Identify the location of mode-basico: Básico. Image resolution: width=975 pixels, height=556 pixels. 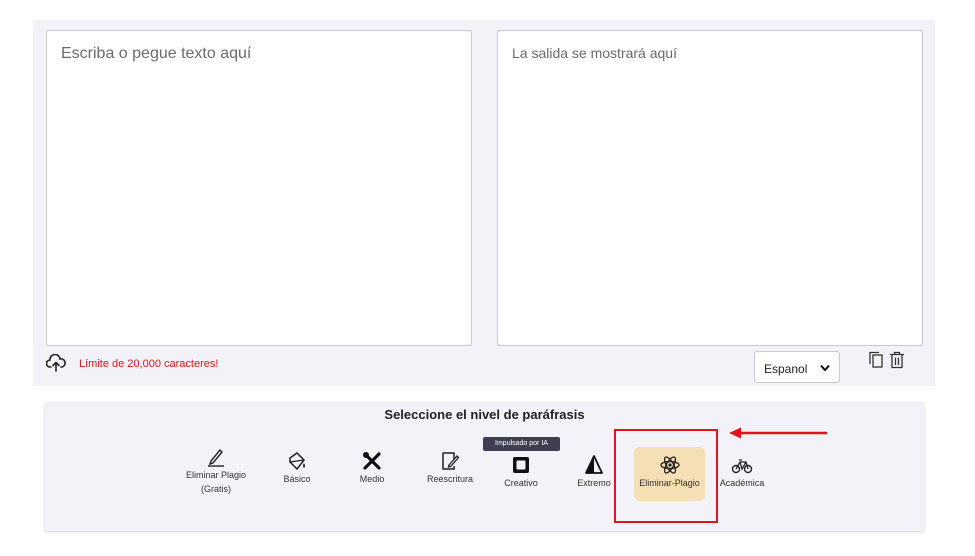
(297, 468).